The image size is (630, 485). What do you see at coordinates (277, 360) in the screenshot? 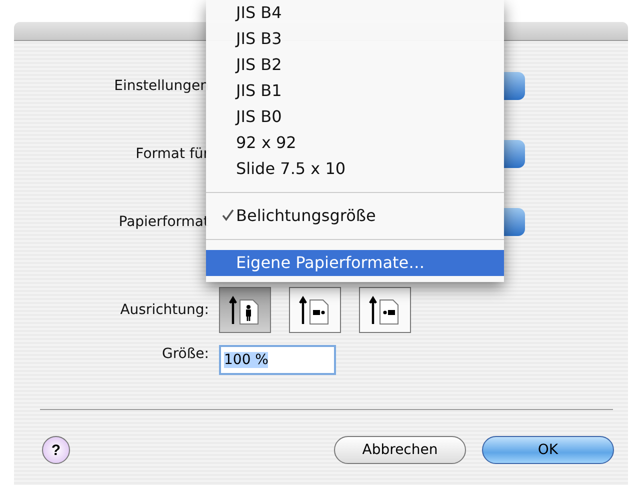
I see `size-input-field: 100 %` at bounding box center [277, 360].